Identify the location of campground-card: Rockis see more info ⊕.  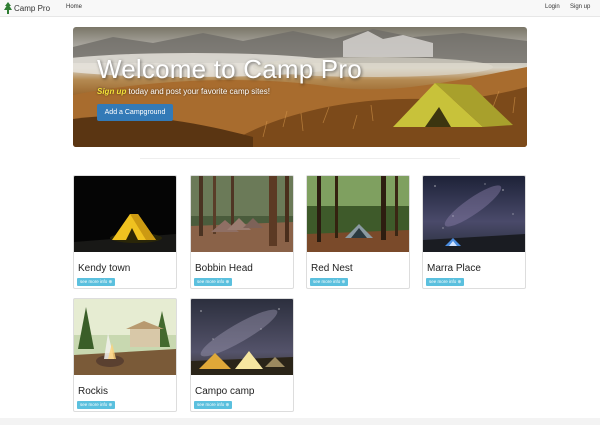
(125, 355).